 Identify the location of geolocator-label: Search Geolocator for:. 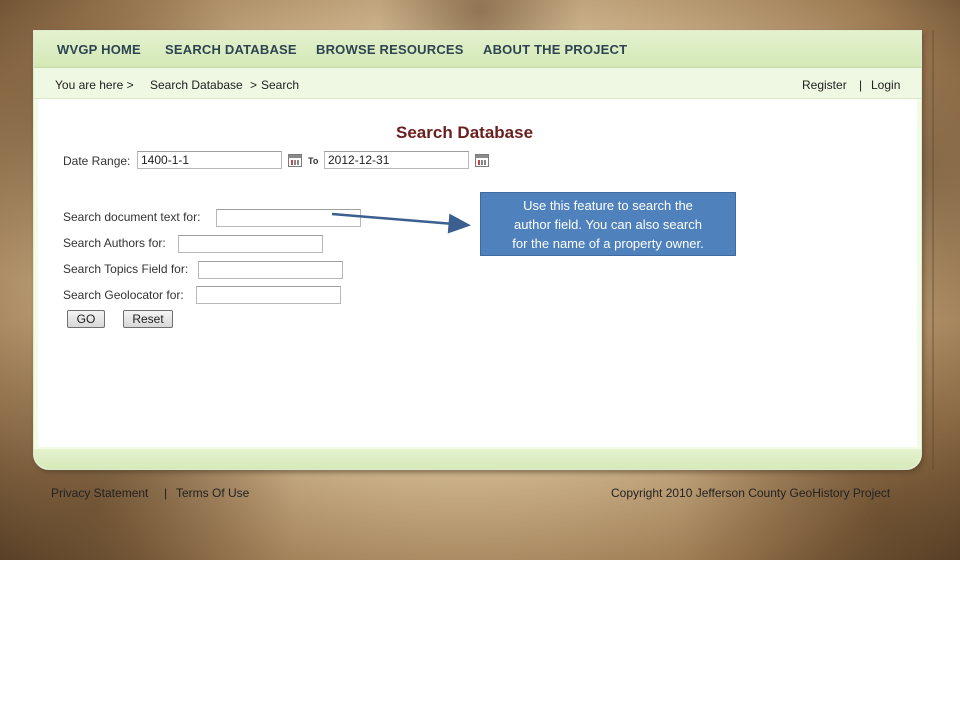
(123, 295).